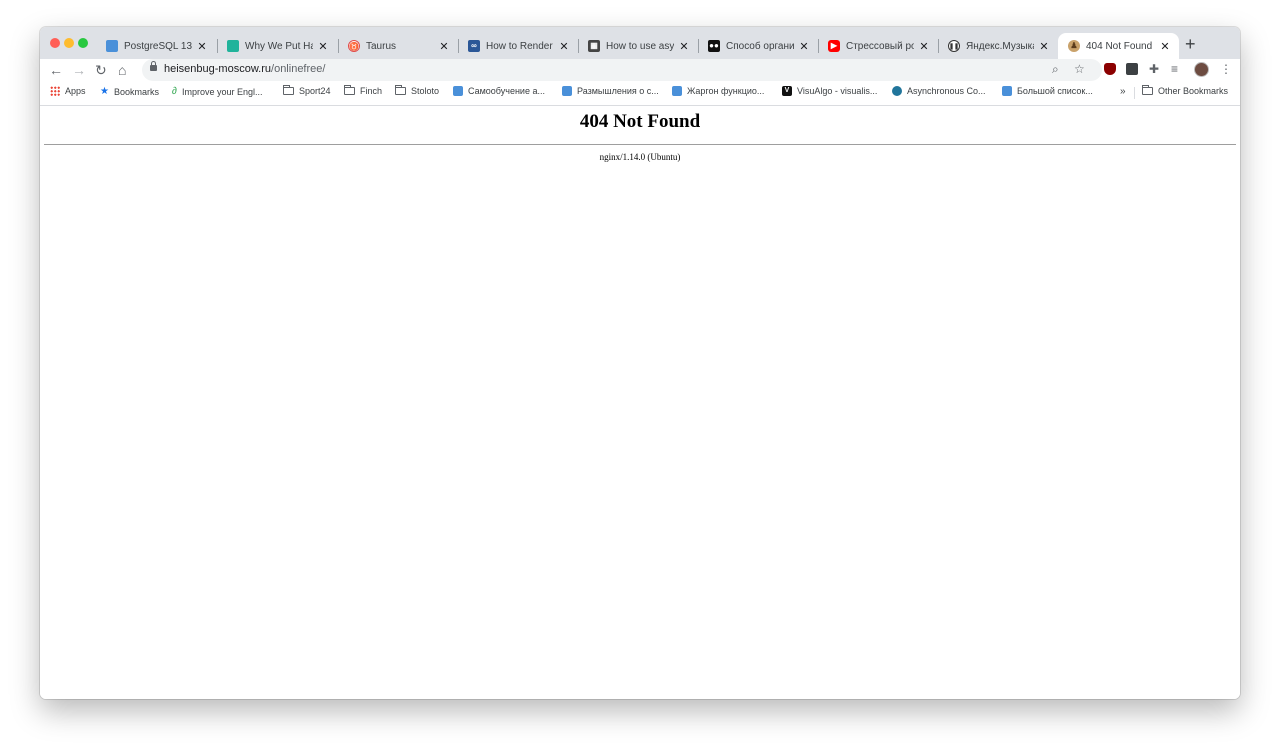 Image resolution: width=1280 pixels, height=753 pixels. I want to click on avatar, so click(1201, 69).